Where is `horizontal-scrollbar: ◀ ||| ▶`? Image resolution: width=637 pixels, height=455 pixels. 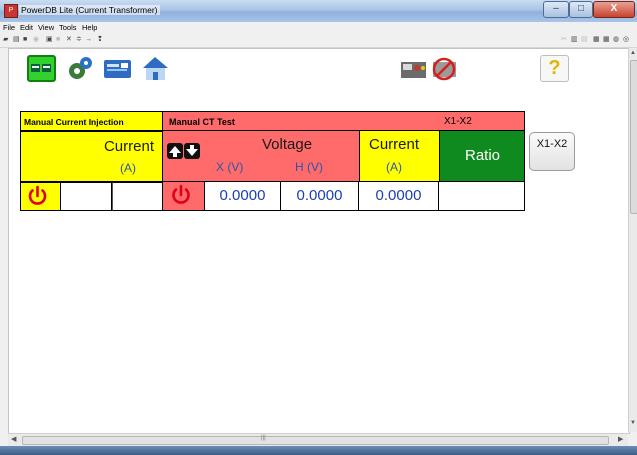 horizontal-scrollbar: ◀ ||| ▶ is located at coordinates (318, 439).